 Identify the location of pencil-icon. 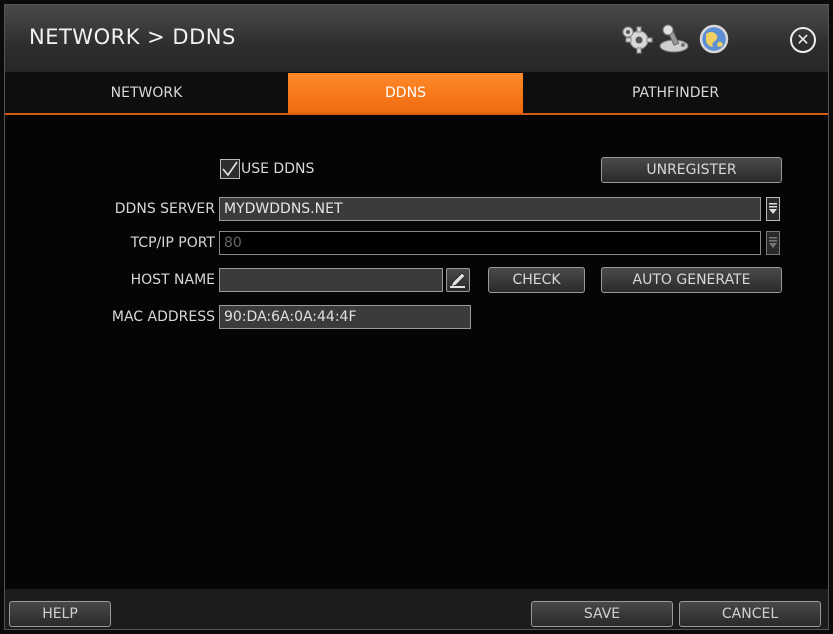
(458, 280).